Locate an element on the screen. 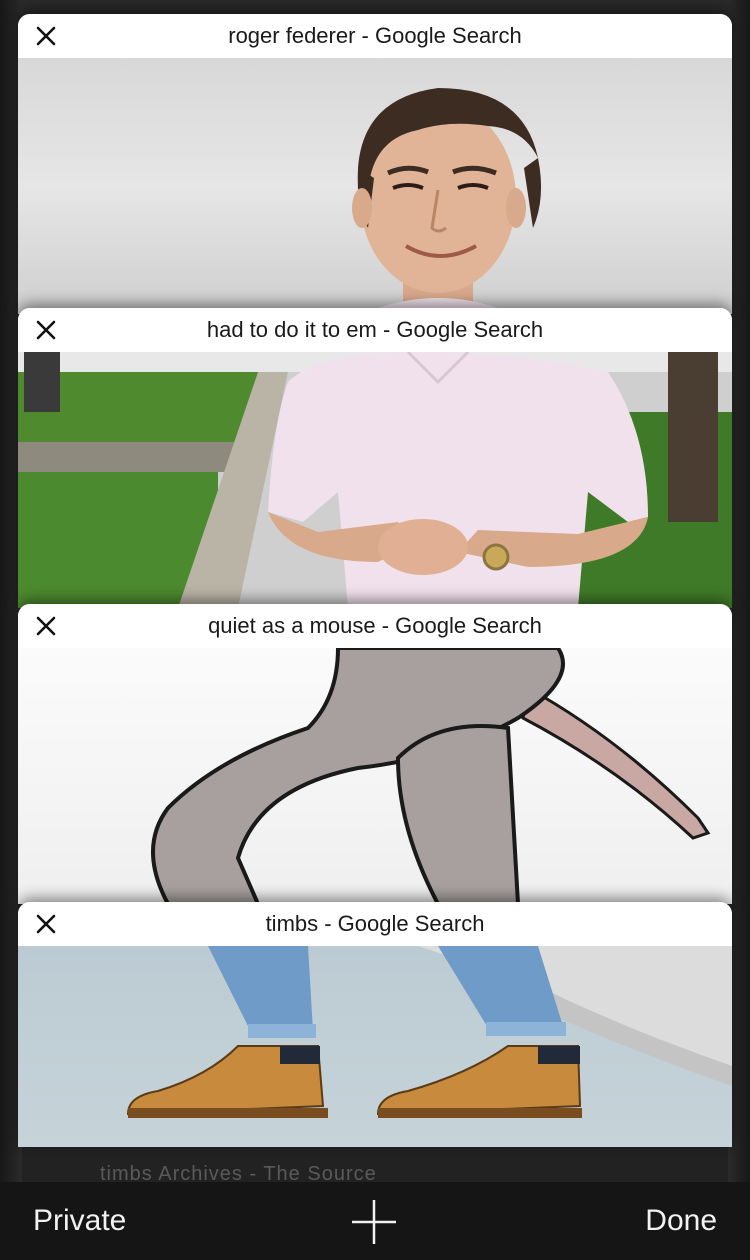  tab-title: quiet as a mouse - Google Search is located at coordinates (375, 625).